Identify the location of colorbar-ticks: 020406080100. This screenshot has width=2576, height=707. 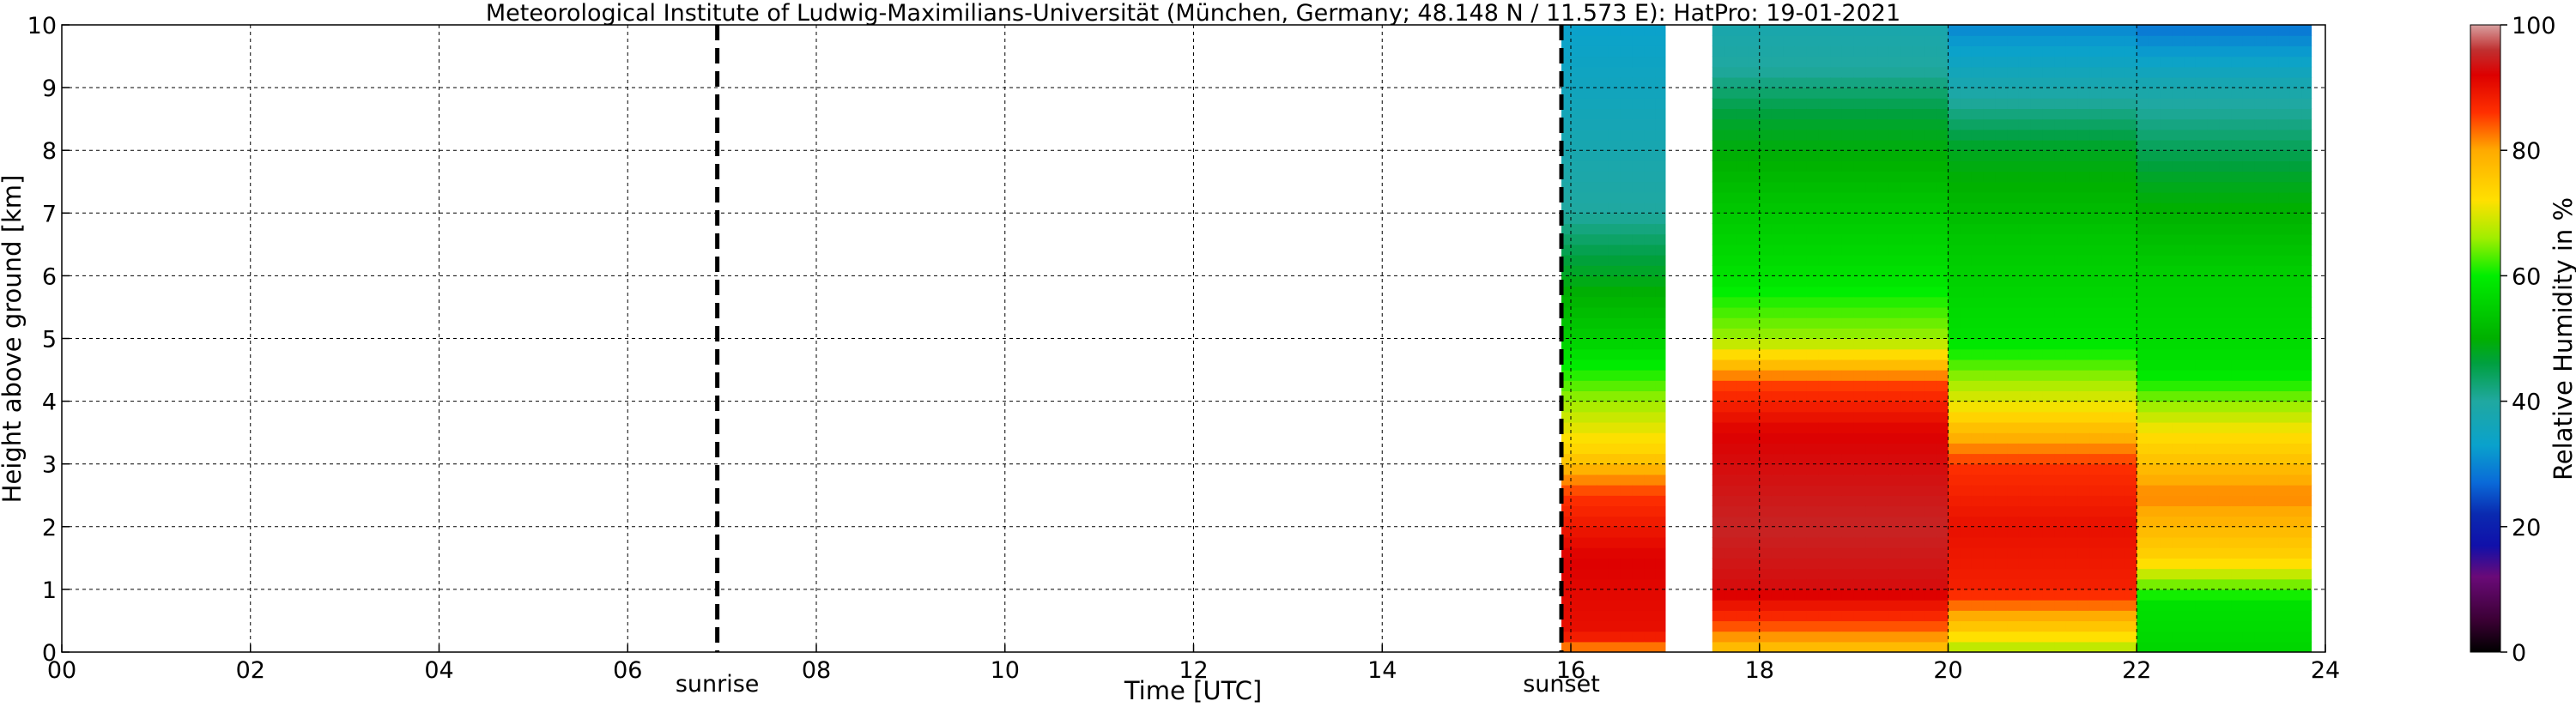
(2528, 340).